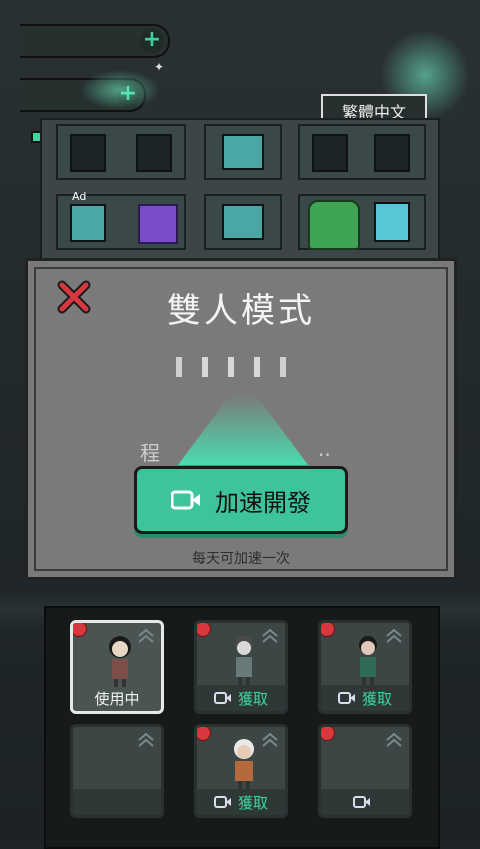  What do you see at coordinates (334, 225) in the screenshot?
I see `plant-monster-icon` at bounding box center [334, 225].